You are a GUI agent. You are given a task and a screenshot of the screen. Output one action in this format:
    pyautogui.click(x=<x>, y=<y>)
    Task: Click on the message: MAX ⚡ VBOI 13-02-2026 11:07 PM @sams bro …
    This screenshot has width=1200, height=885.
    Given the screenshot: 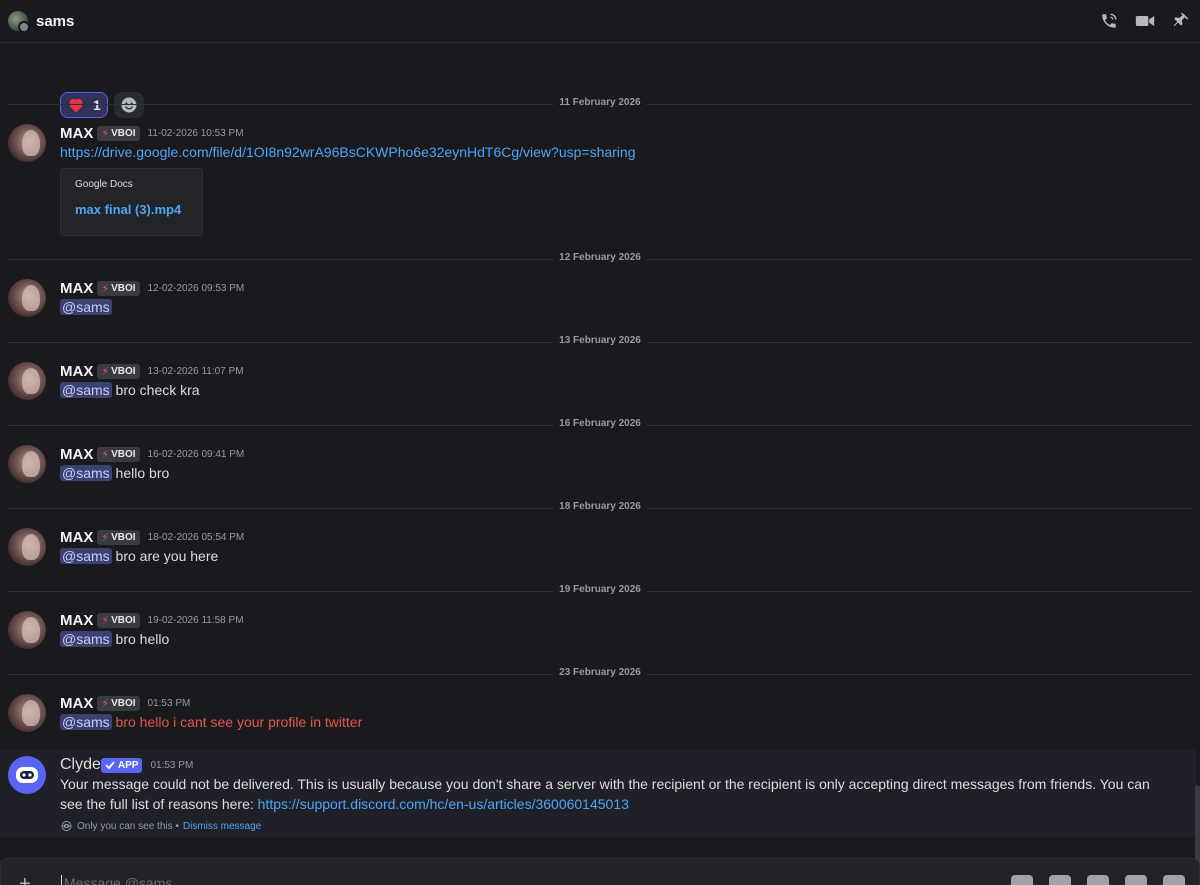 What is the action you would take?
    pyautogui.click(x=598, y=383)
    